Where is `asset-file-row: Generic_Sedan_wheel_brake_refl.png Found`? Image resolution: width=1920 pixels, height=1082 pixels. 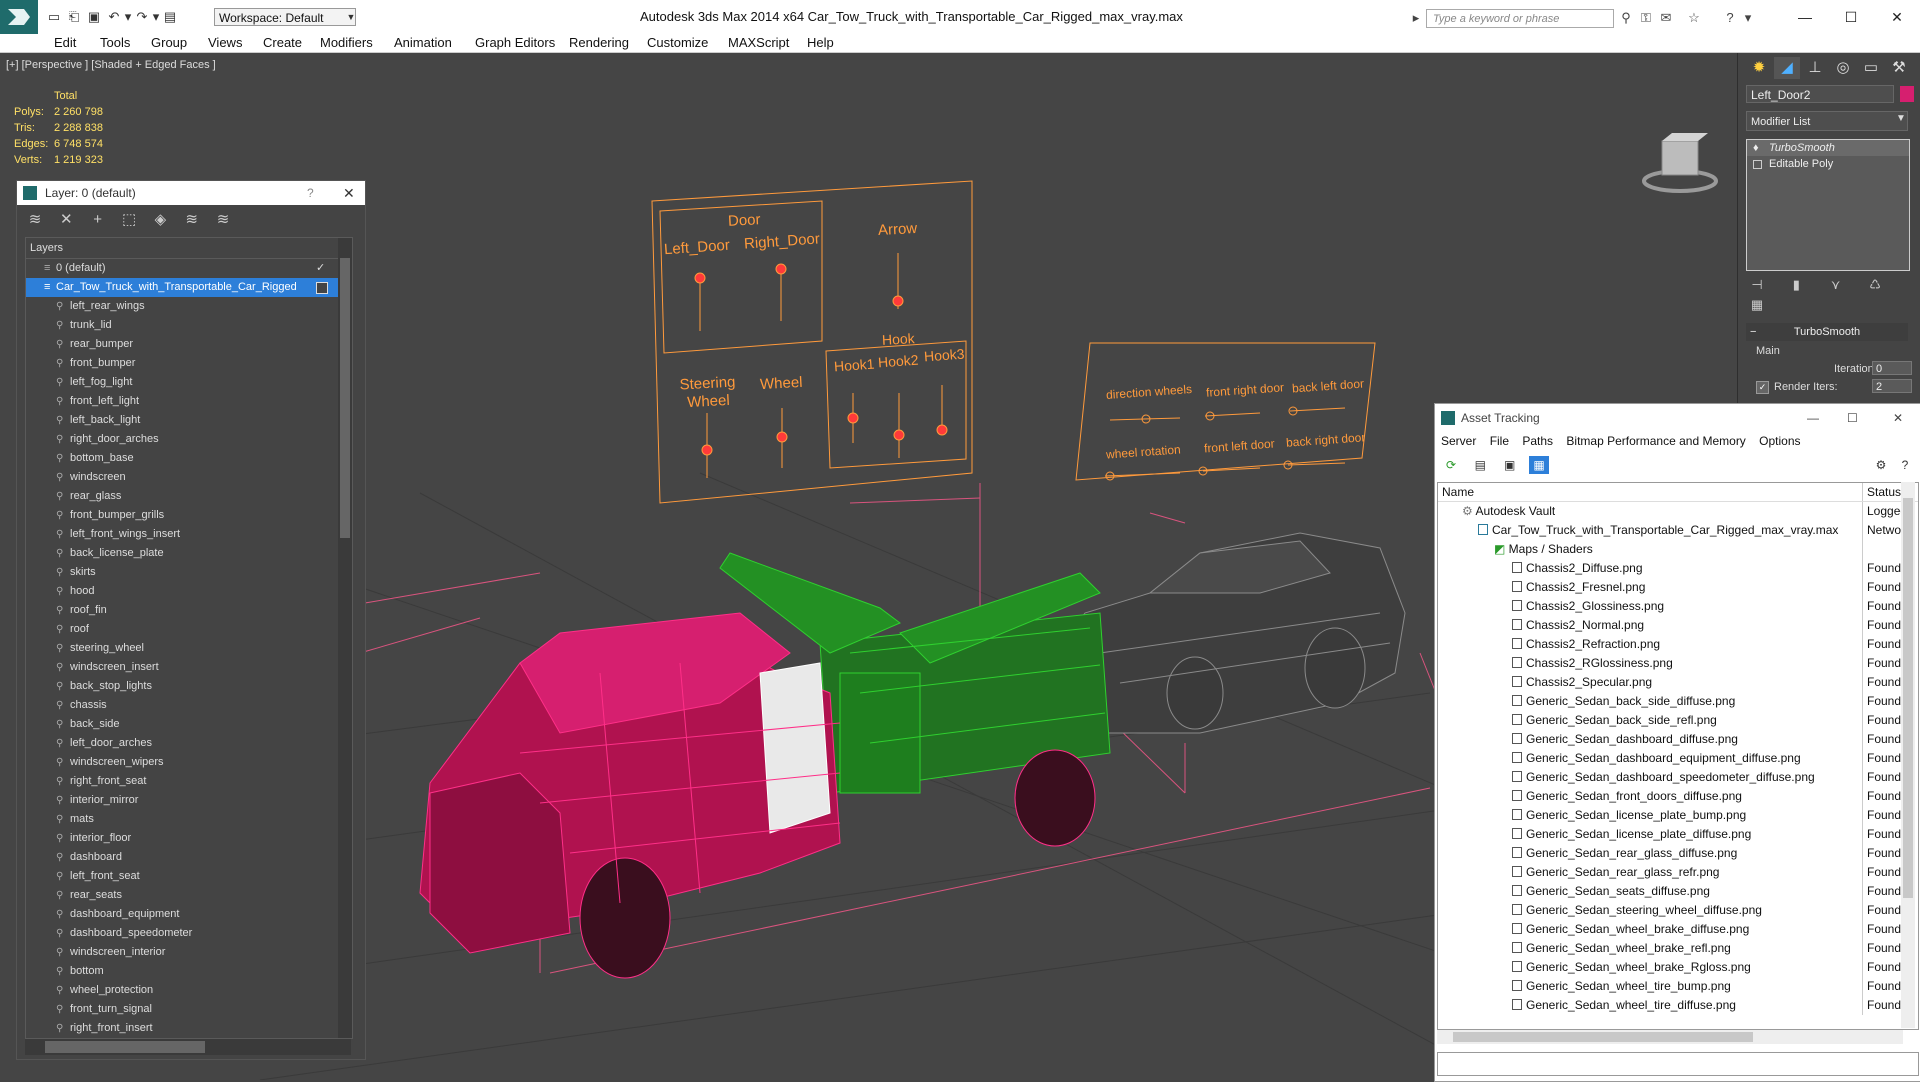
asset-file-row: Generic_Sedan_wheel_brake_refl.png Found is located at coordinates (1678, 948).